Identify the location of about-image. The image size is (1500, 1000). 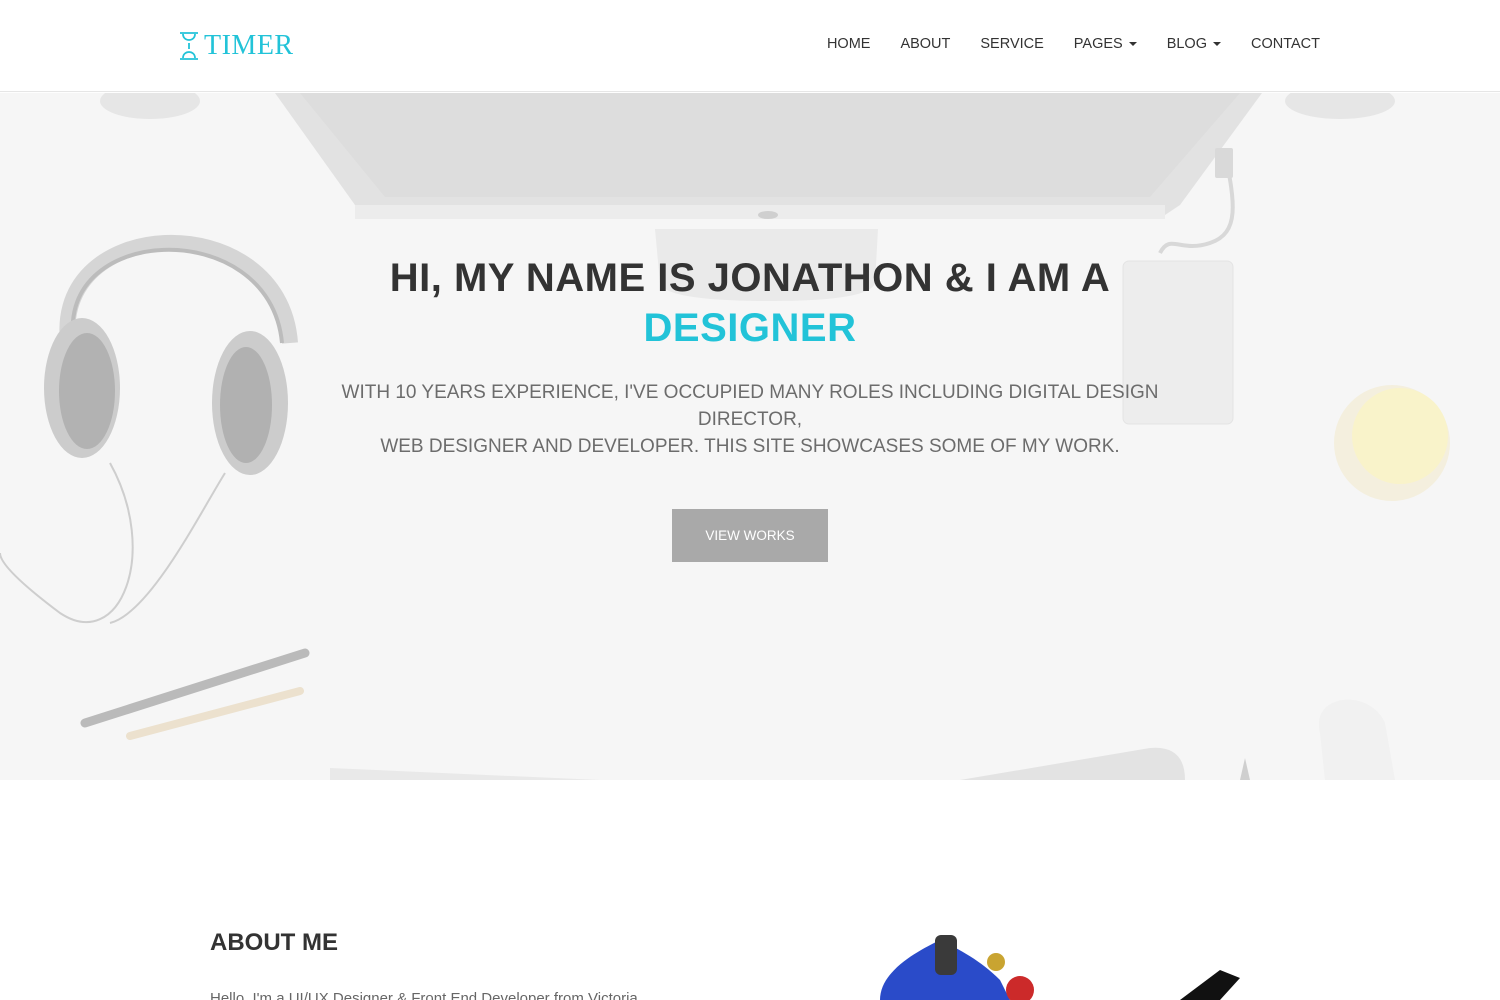
(1060, 967).